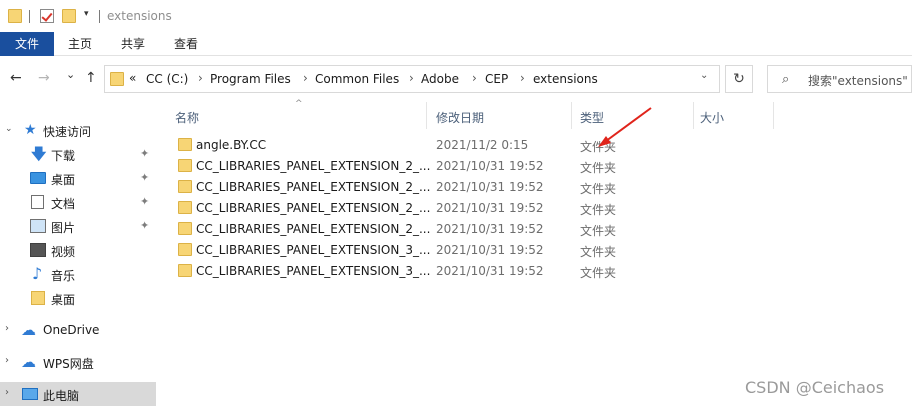  What do you see at coordinates (78, 154) in the screenshot?
I see `sidebar-item-downloads: 🡇 下载 ✦` at bounding box center [78, 154].